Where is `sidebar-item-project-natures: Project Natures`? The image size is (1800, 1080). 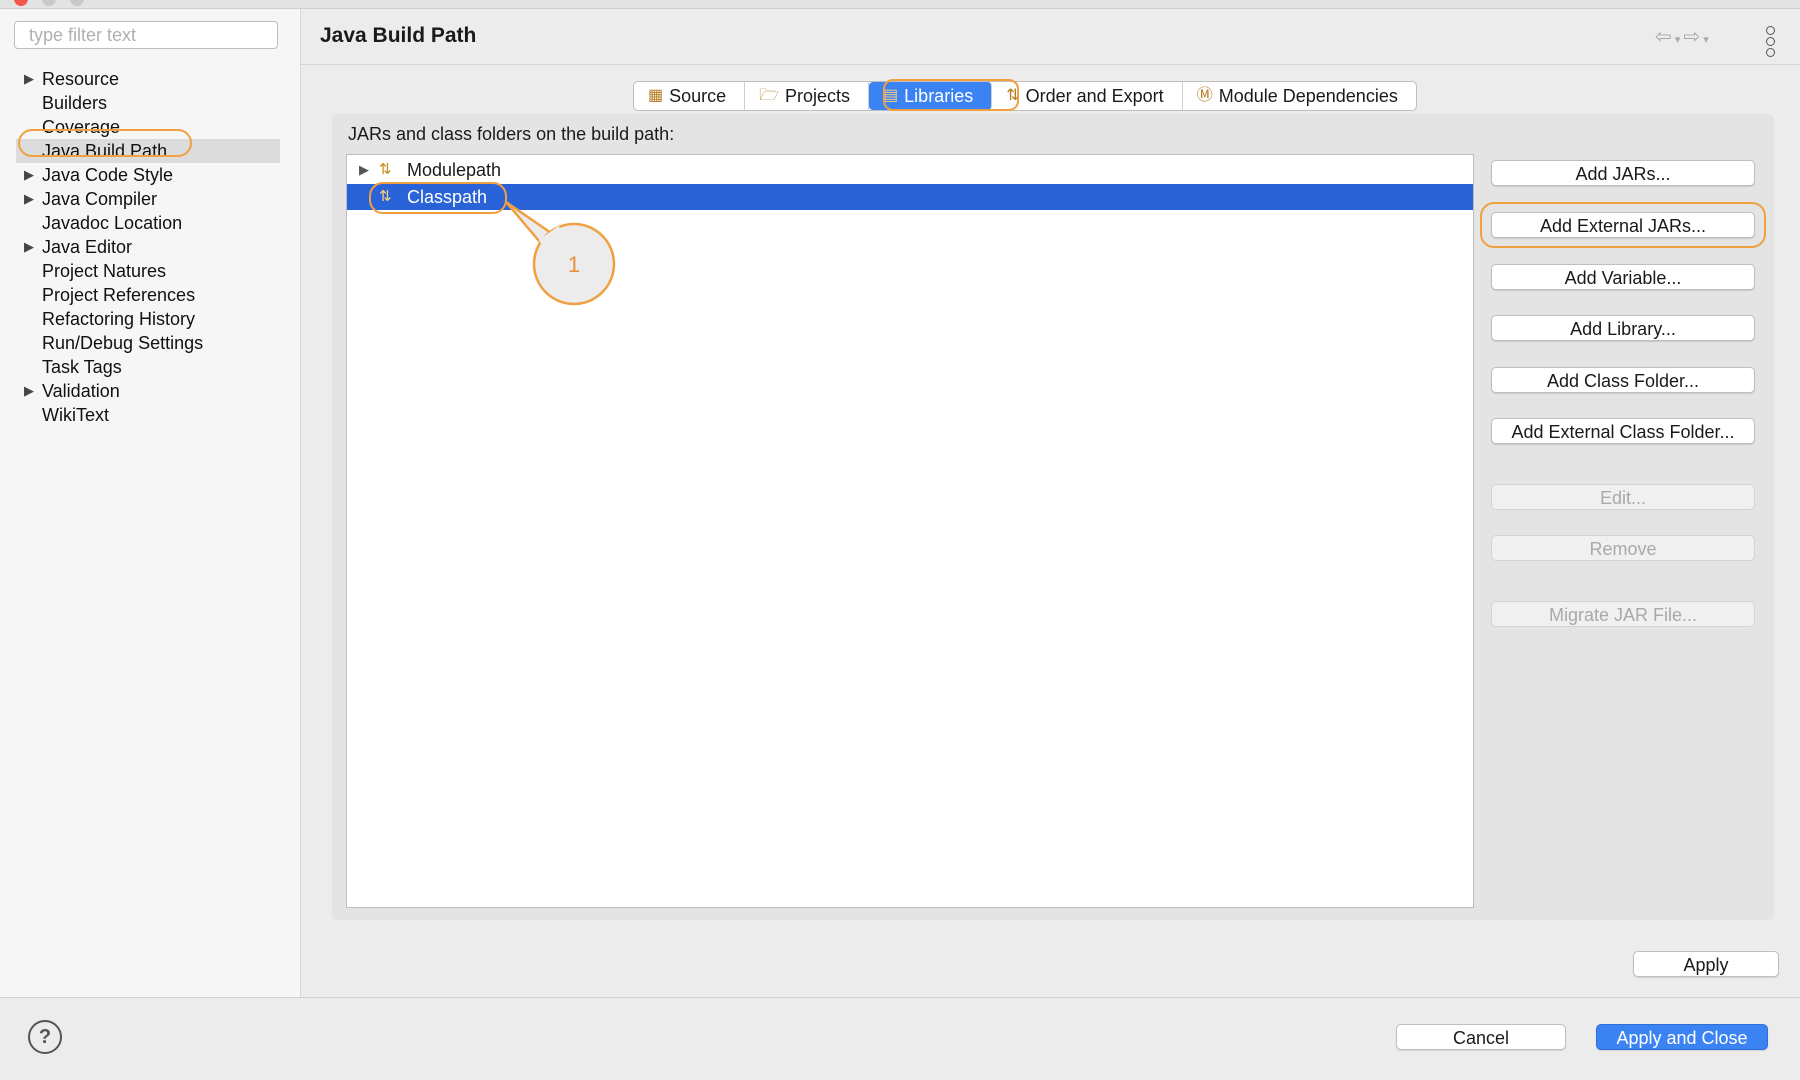 sidebar-item-project-natures: Project Natures is located at coordinates (148, 271).